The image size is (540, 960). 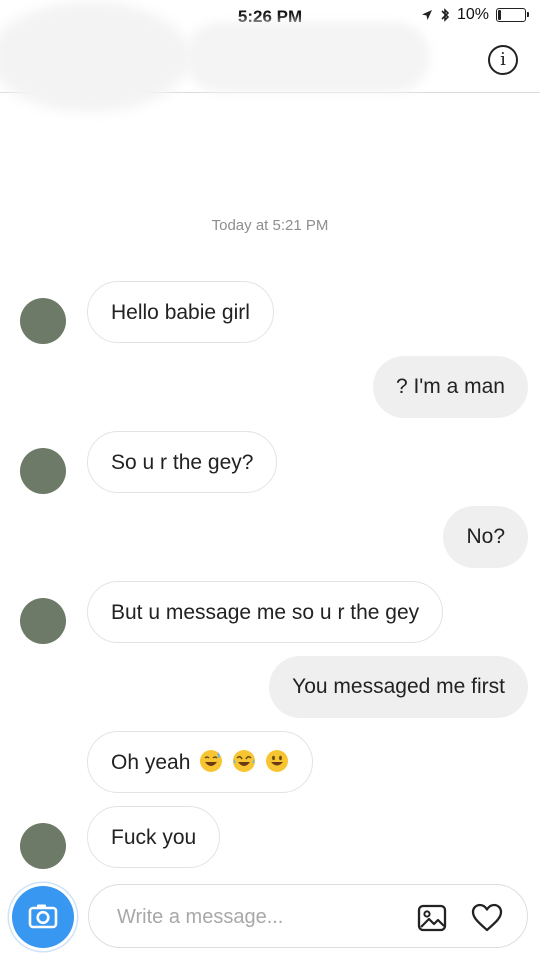 What do you see at coordinates (503, 60) in the screenshot?
I see `info-icon: i` at bounding box center [503, 60].